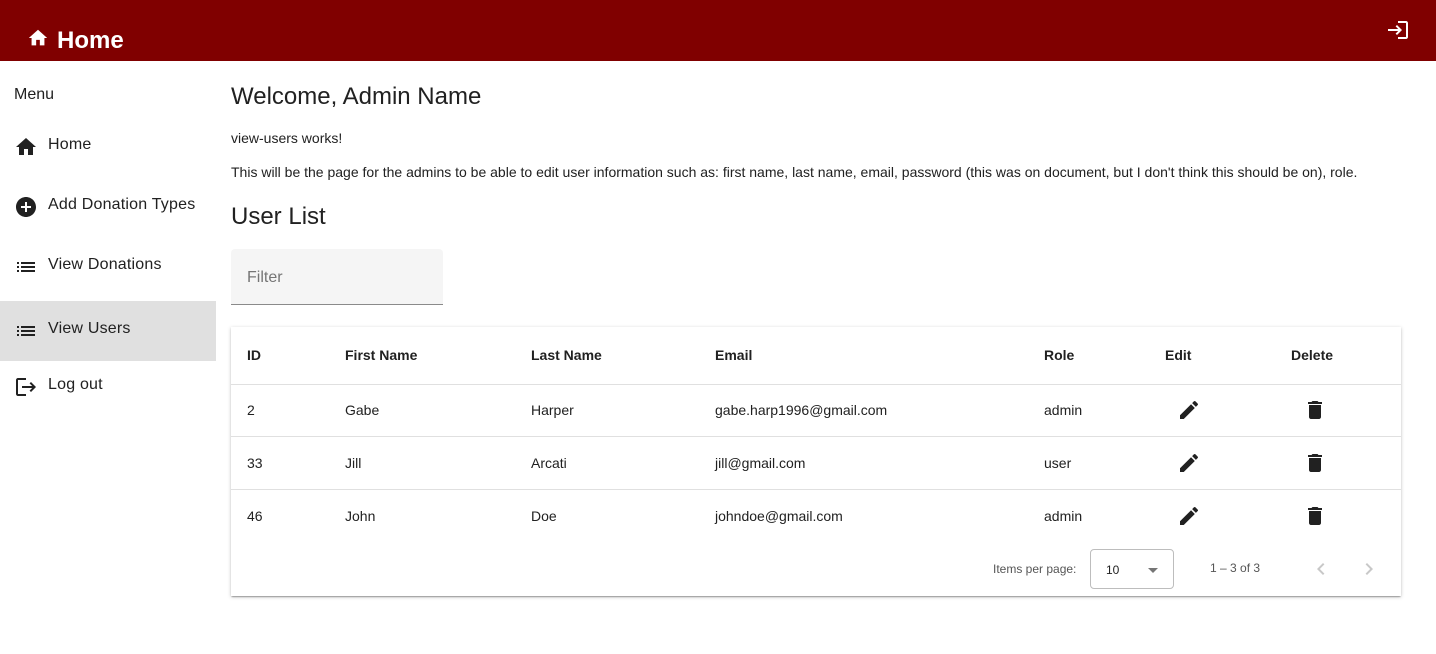 The height and width of the screenshot is (654, 1436). What do you see at coordinates (1321, 569) in the screenshot?
I see `previous-page-icon` at bounding box center [1321, 569].